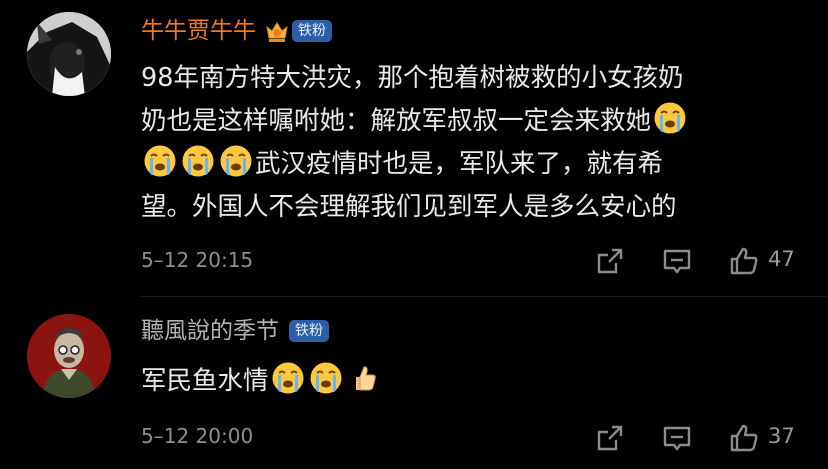  Describe the element at coordinates (412, 78) in the screenshot. I see `comment-line: 98年南方特大洪灾，那个抱着树被救的小女孩奶` at that location.